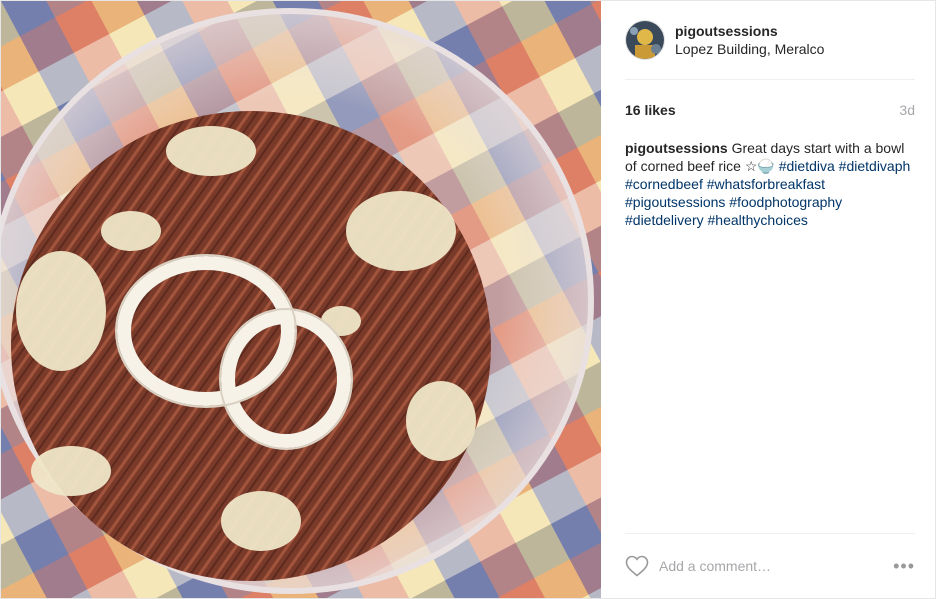 Image resolution: width=936 pixels, height=599 pixels. Describe the element at coordinates (749, 31) in the screenshot. I see `username-link: pigoutsessions` at that location.